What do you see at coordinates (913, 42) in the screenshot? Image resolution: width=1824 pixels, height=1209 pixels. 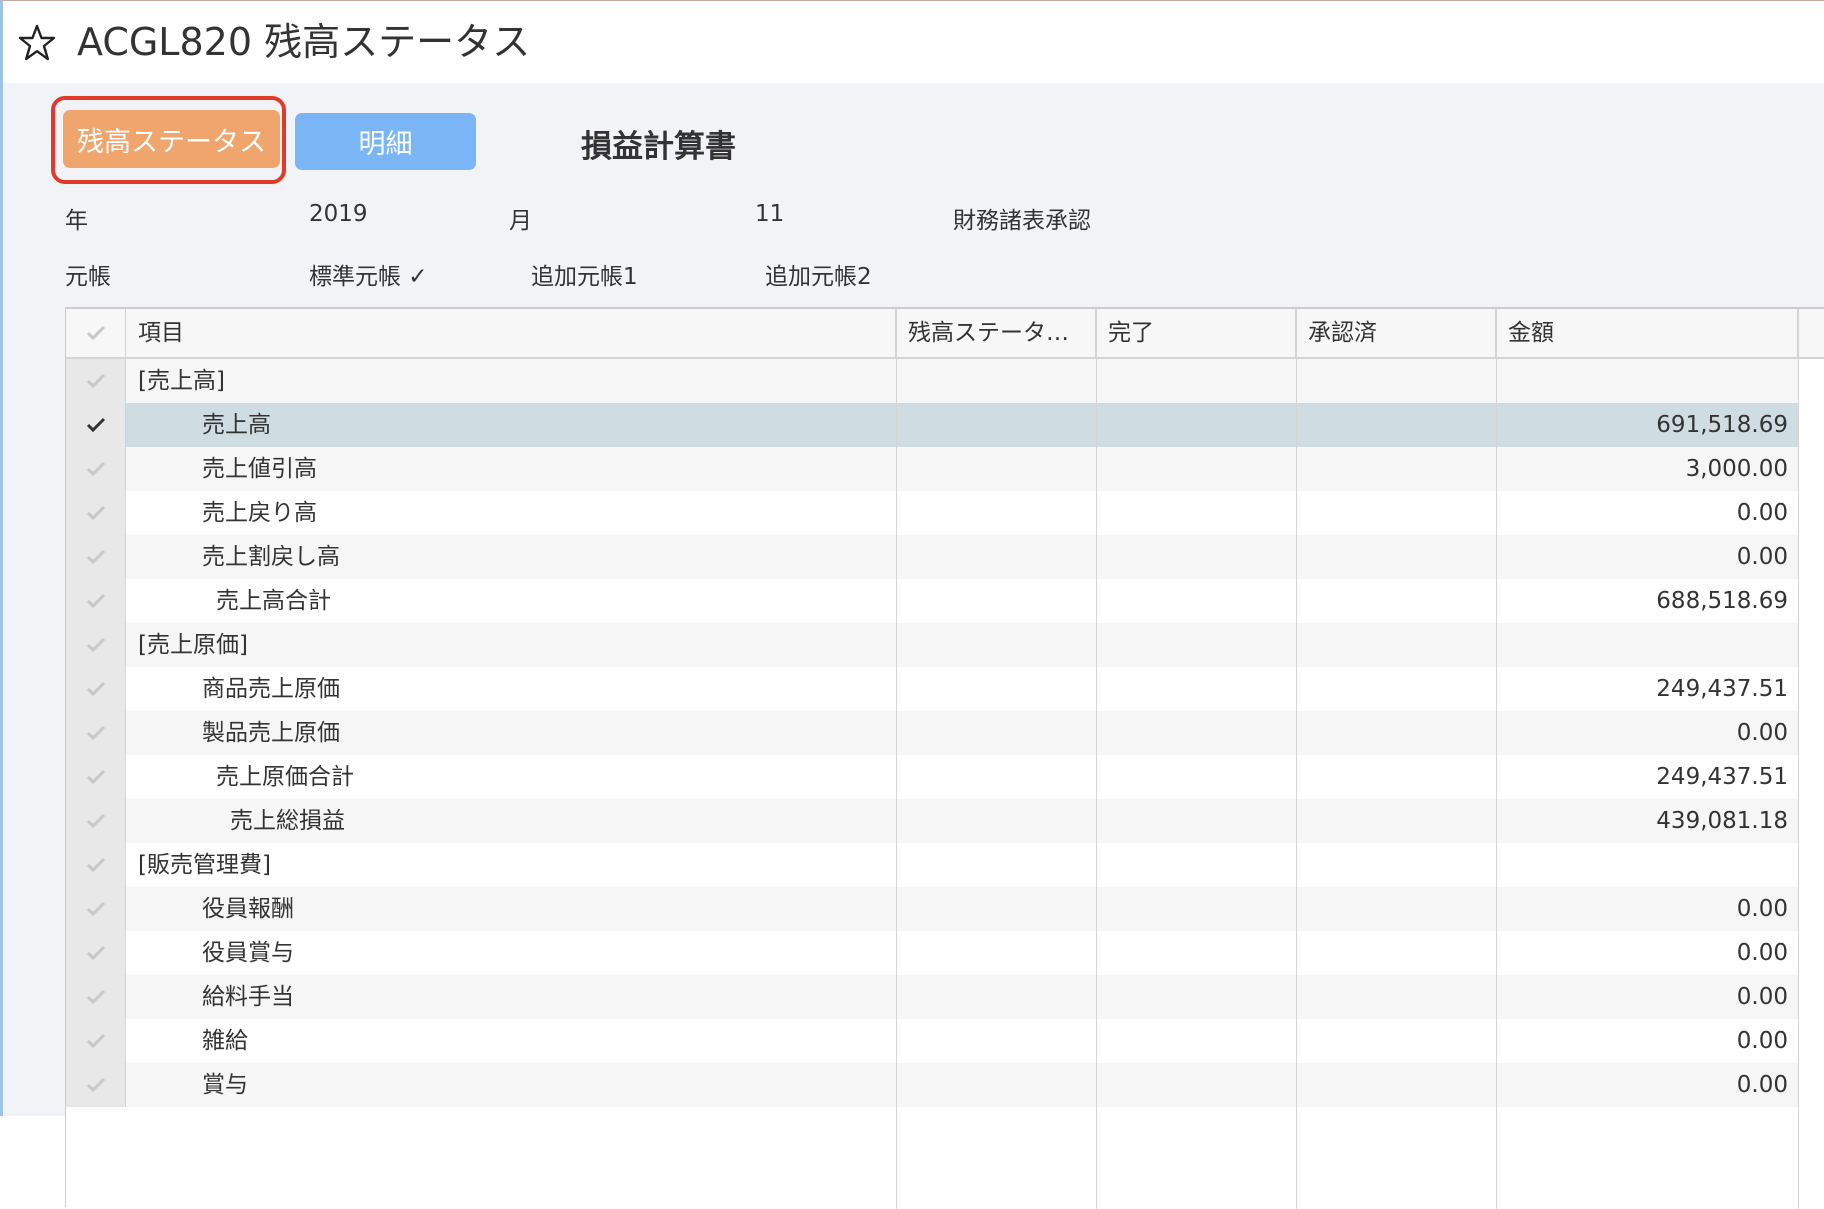 I see `title-bar: ACGL820 残高ステータス` at bounding box center [913, 42].